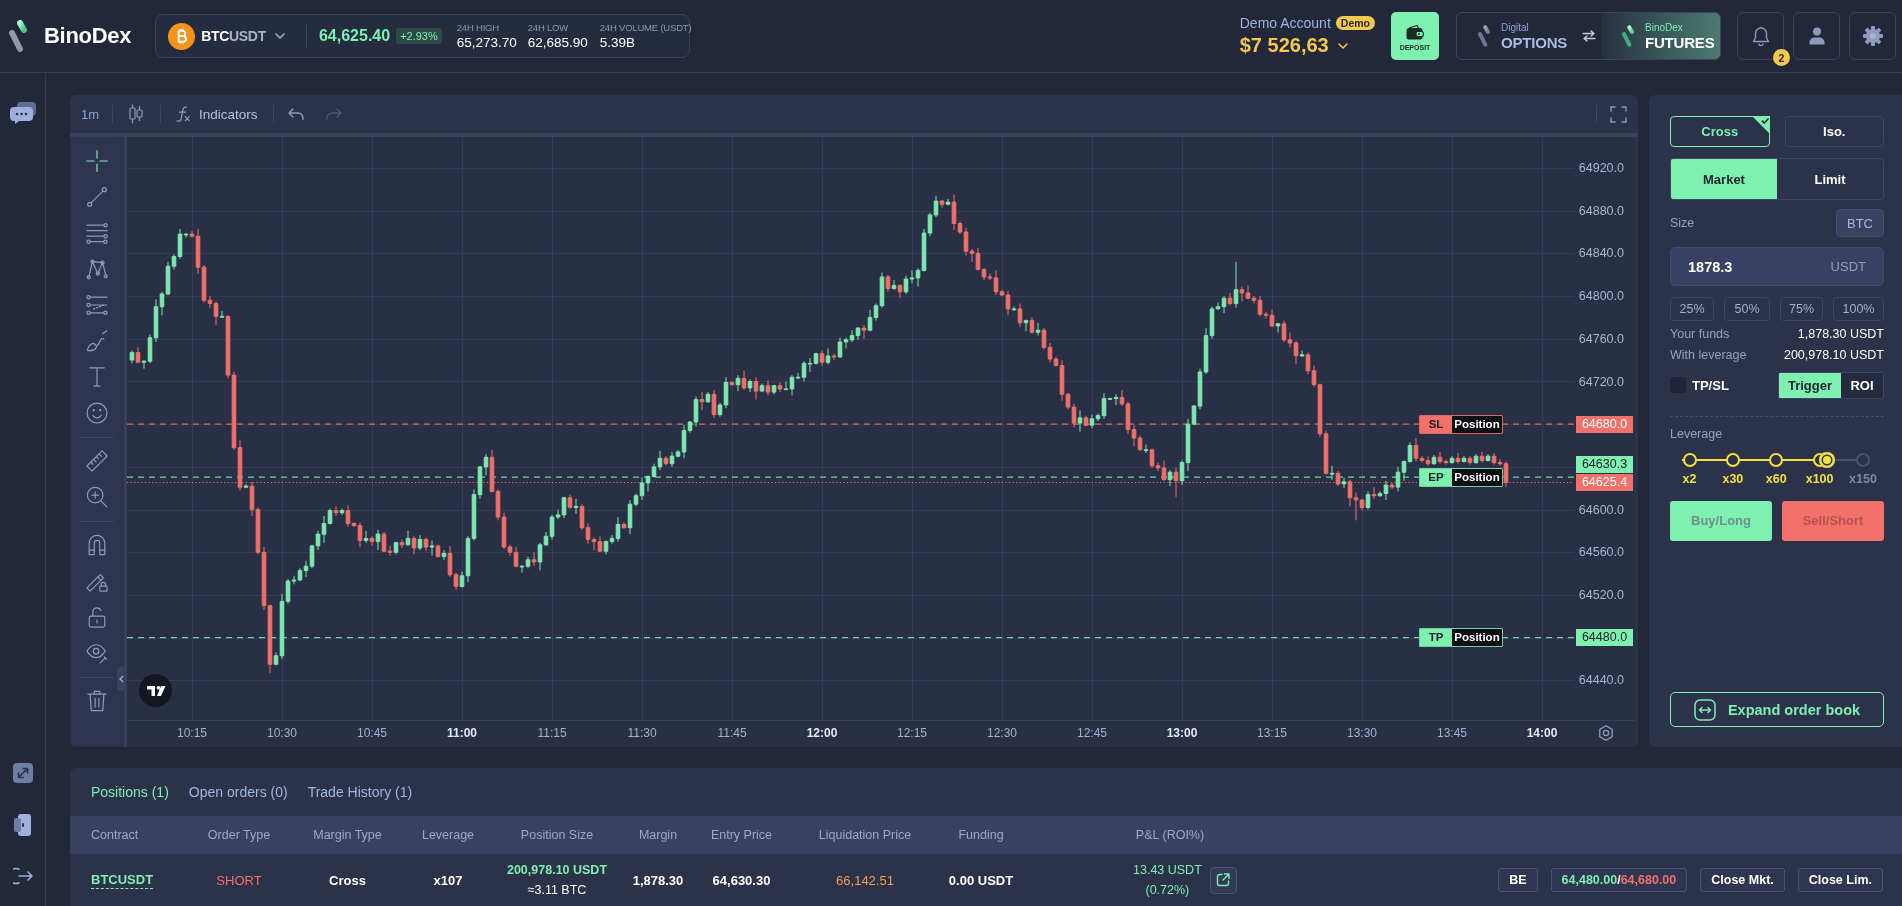 The image size is (1902, 906). What do you see at coordinates (121, 679) in the screenshot?
I see `collapse-handle` at bounding box center [121, 679].